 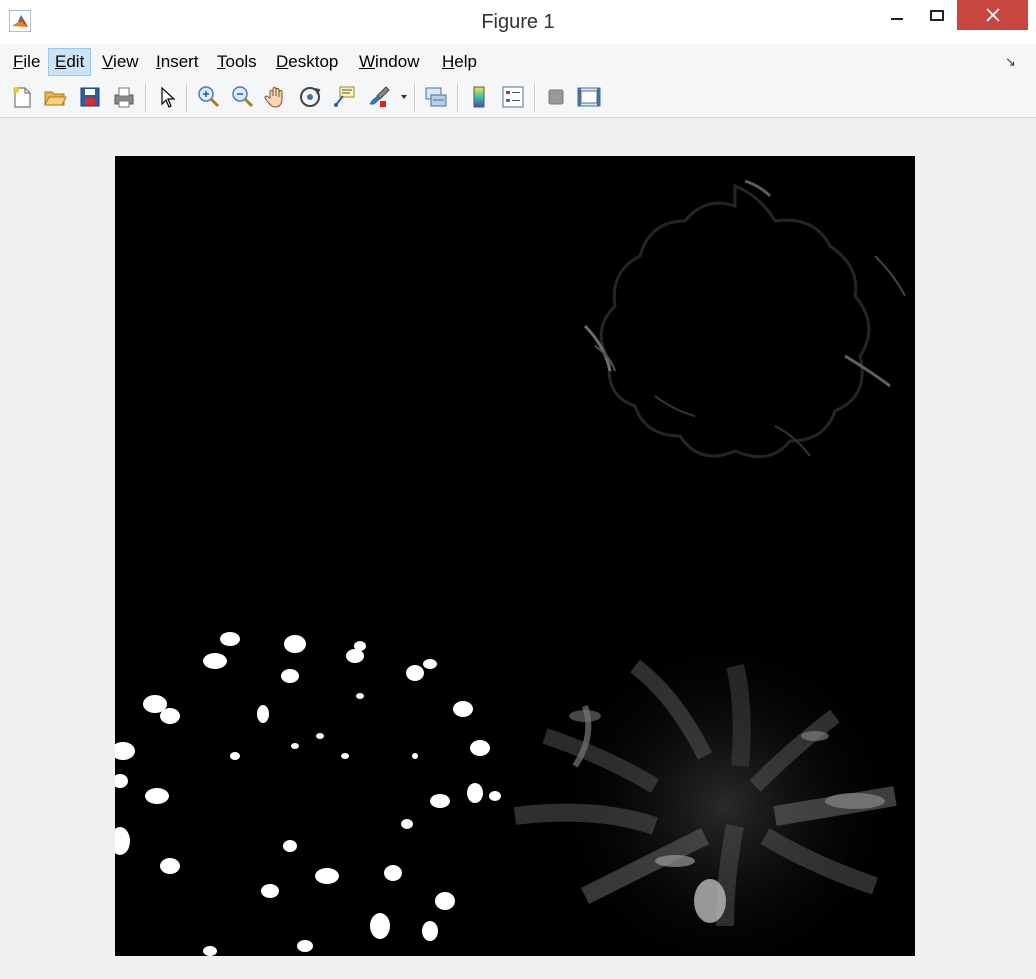 I want to click on menu-insert: Insert, so click(x=177, y=62).